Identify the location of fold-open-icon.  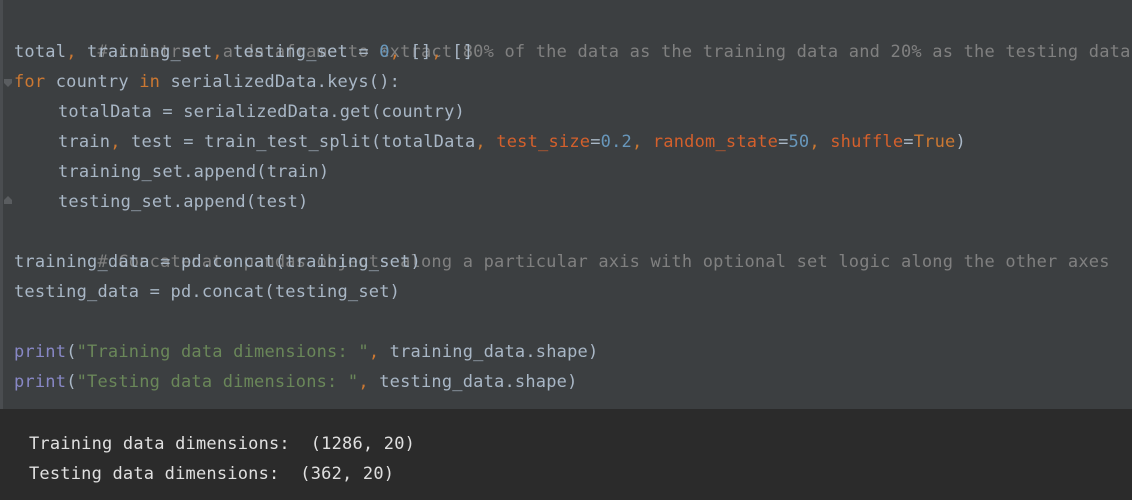
(8, 83).